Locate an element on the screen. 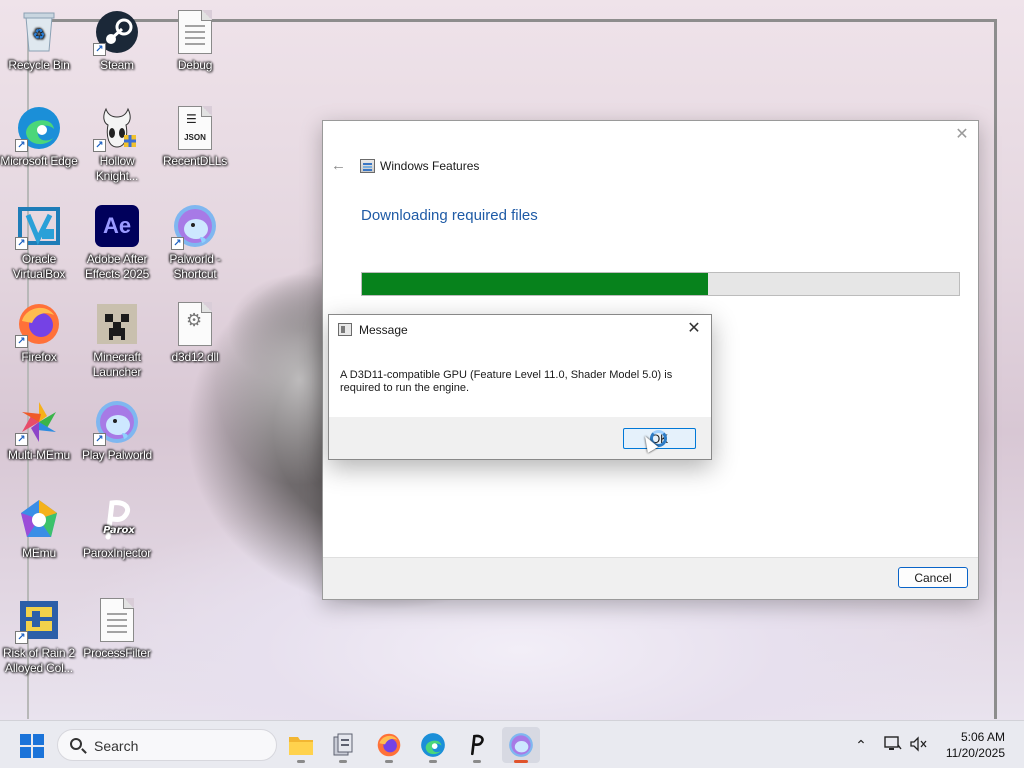 The width and height of the screenshot is (1024, 768). firefox-desktop-icon: ↗ Firefox is located at coordinates (39, 332).